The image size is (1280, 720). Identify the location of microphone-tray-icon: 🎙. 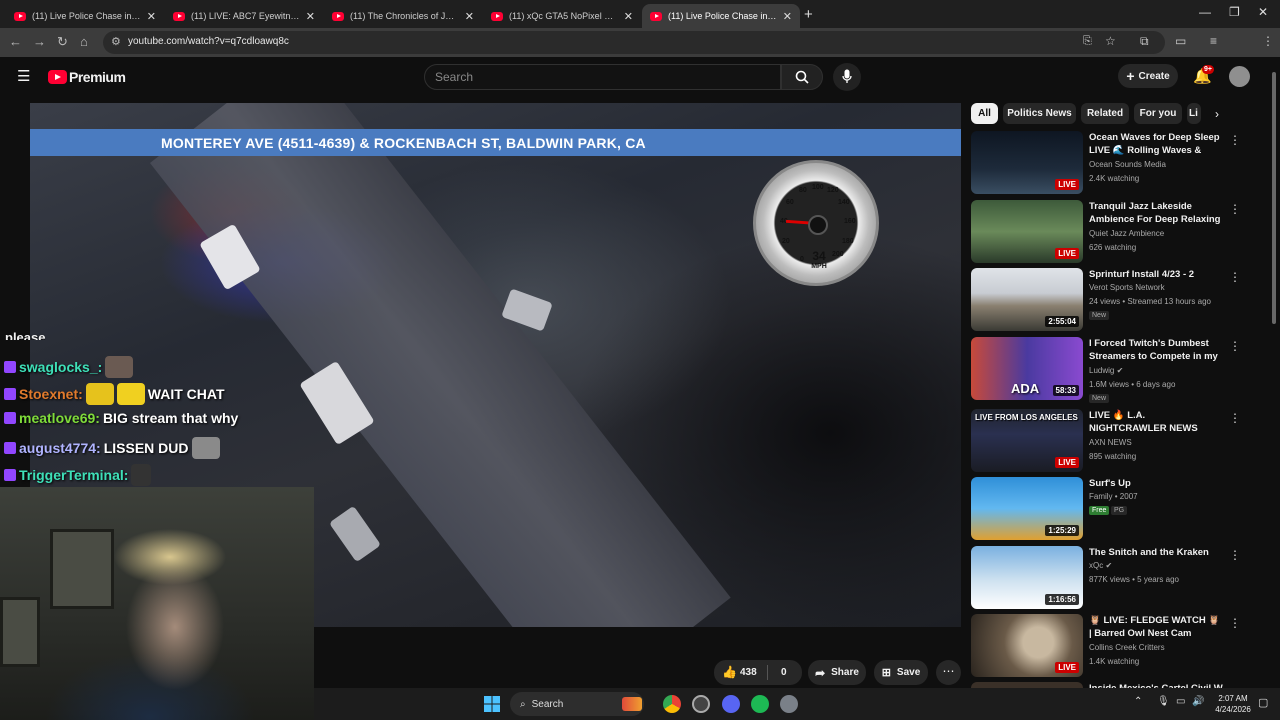
(1163, 701).